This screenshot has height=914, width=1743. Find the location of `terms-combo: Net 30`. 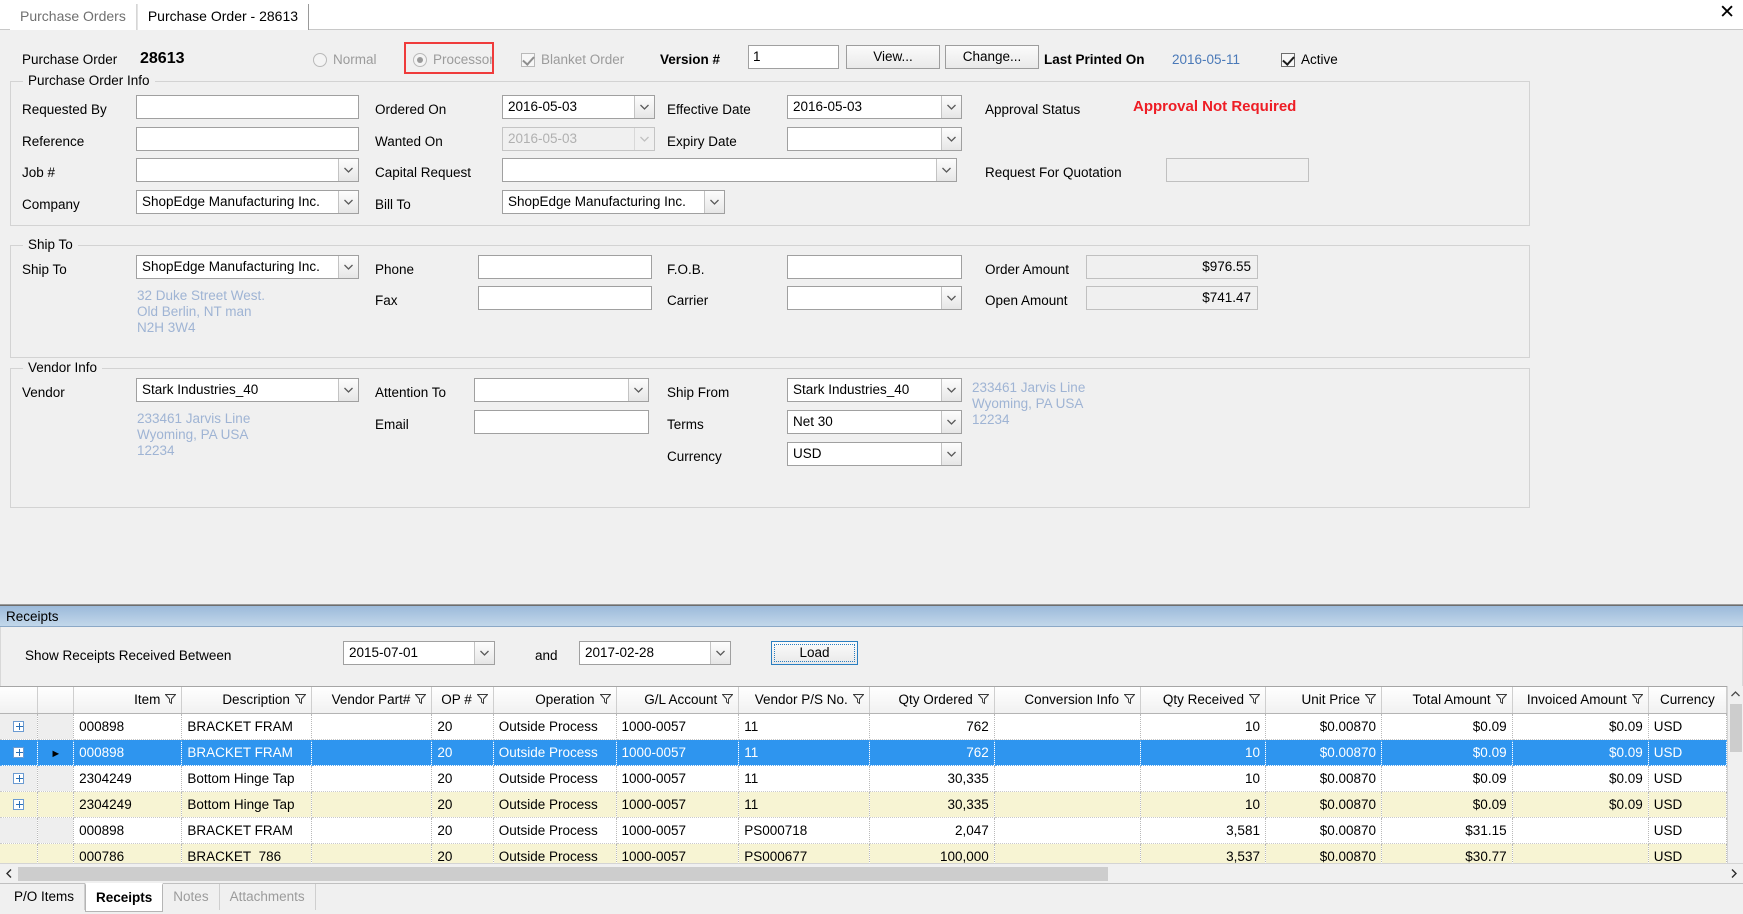

terms-combo: Net 30 is located at coordinates (874, 422).